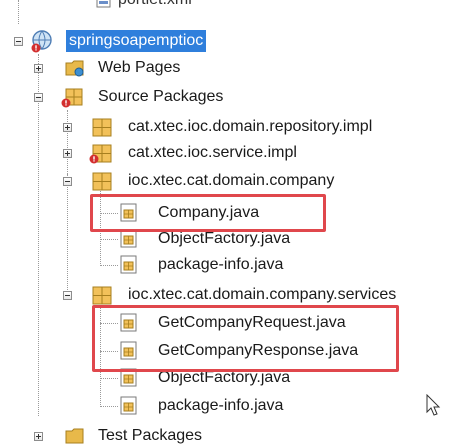  Describe the element at coordinates (433, 405) in the screenshot. I see `mouse-cursor-icon` at that location.